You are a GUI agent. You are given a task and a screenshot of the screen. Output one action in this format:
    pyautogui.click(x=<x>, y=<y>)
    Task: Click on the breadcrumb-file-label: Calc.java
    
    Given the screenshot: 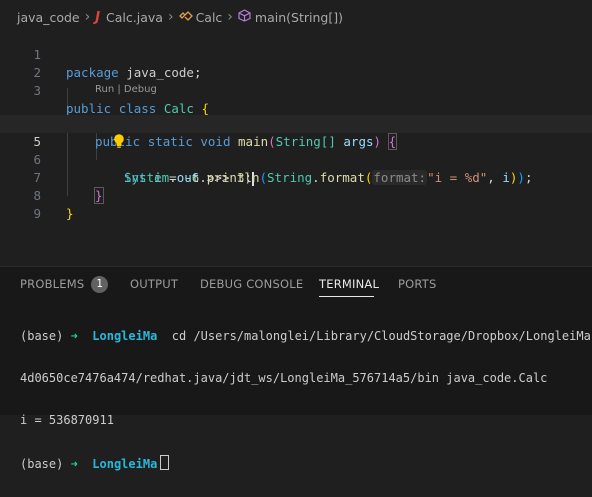 What is the action you would take?
    pyautogui.click(x=134, y=17)
    